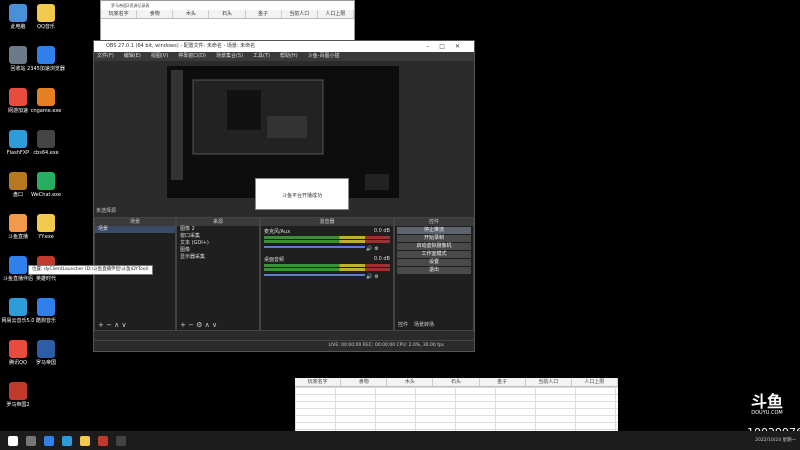  I want to click on menu-item: 斗鱼-百图小插, so click(324, 56).